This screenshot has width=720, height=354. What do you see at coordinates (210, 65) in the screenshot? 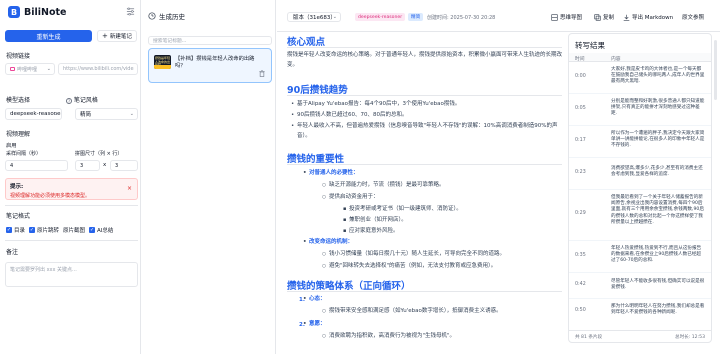
I see `history-item: 攒钱是年轻人改命的出路吗 【补档】攒钱是年轻人改命的出路吗？` at bounding box center [210, 65].